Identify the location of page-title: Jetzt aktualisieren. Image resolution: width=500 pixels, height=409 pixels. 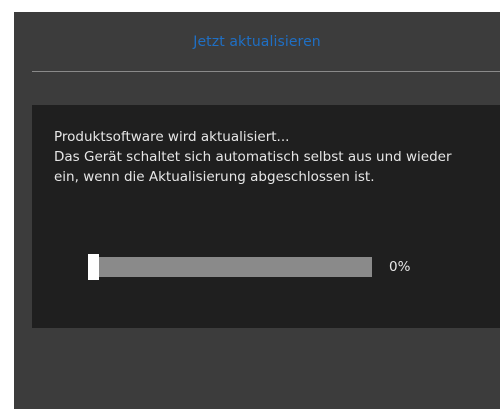
(257, 42).